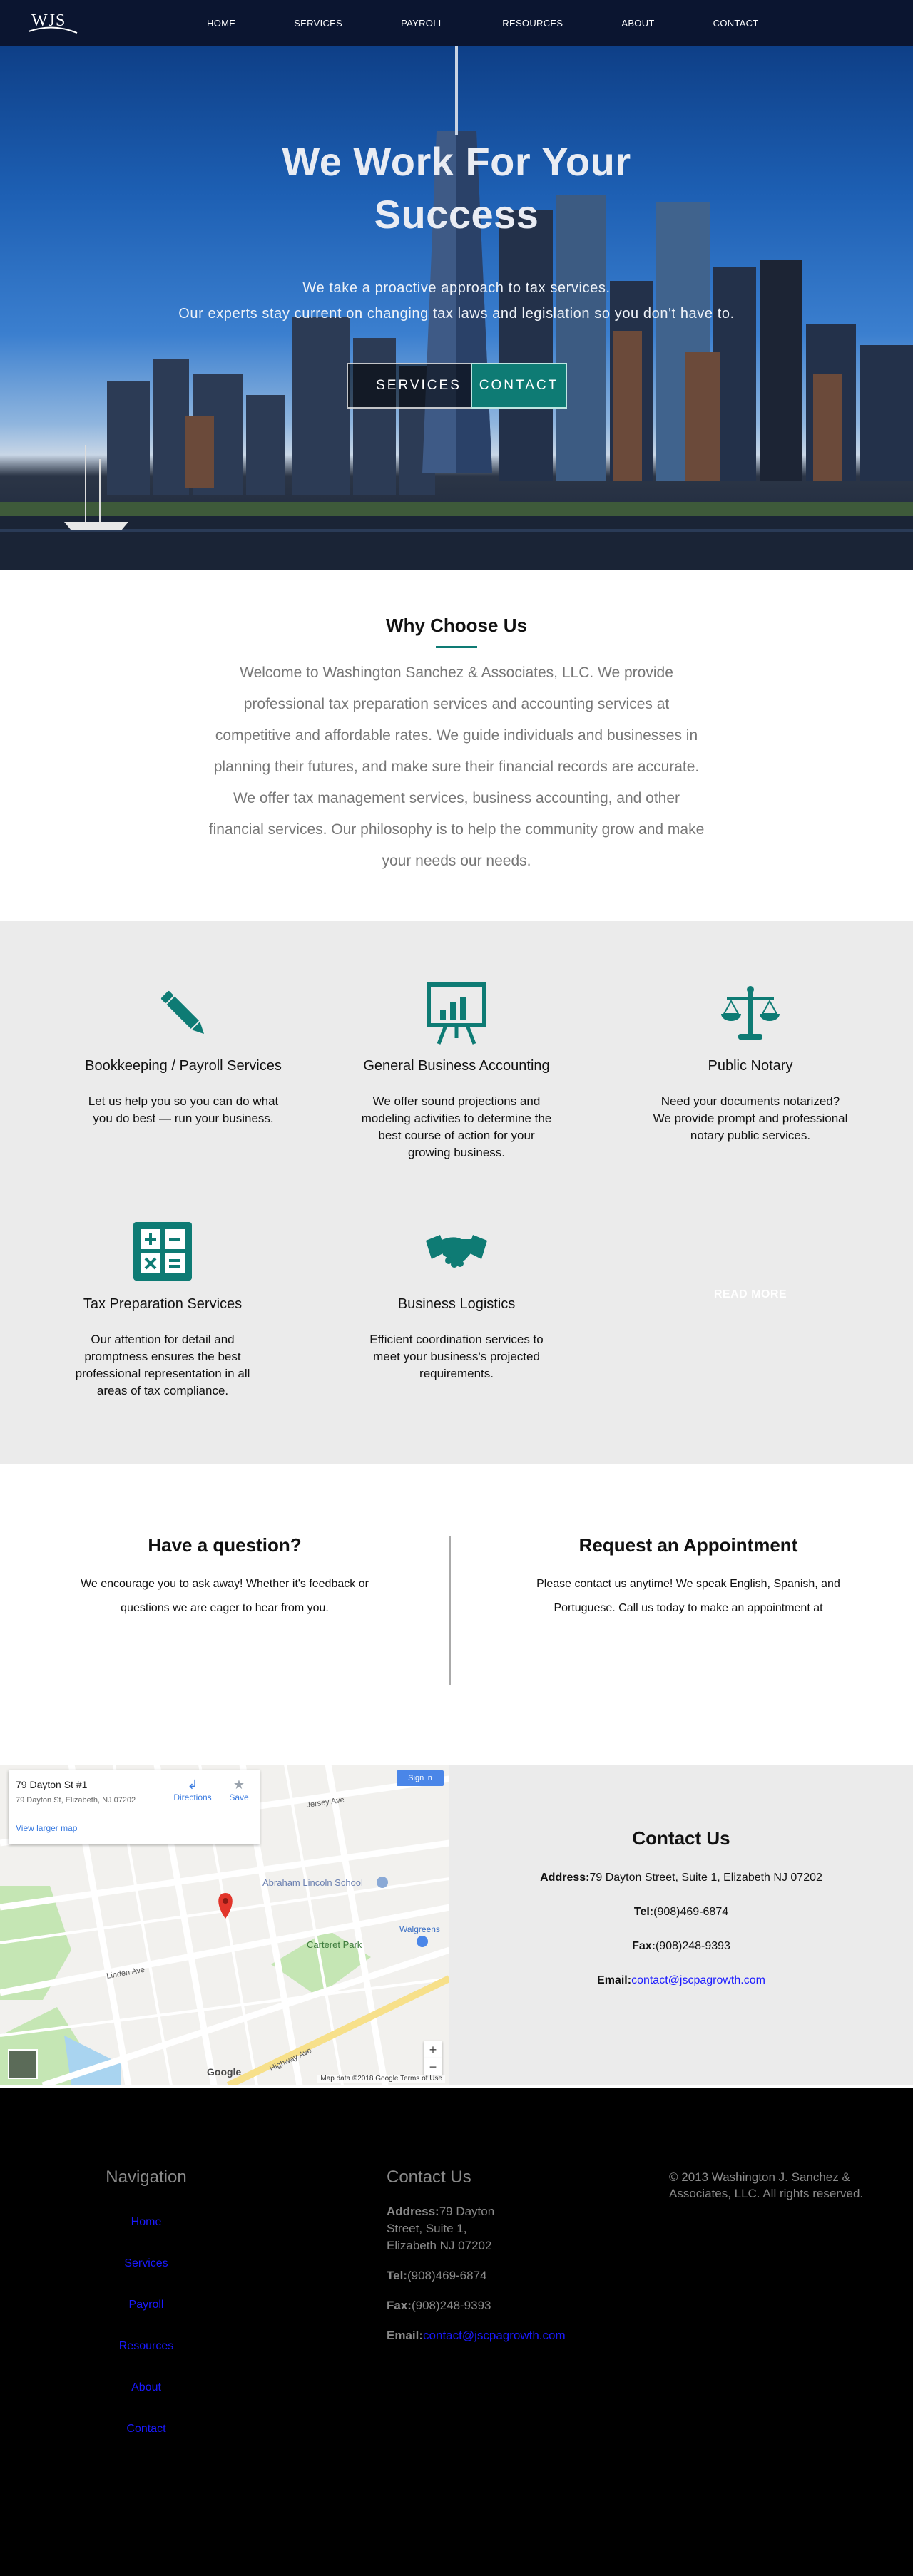 The height and width of the screenshot is (2576, 913). I want to click on nav-contact: CONTACT, so click(736, 23).